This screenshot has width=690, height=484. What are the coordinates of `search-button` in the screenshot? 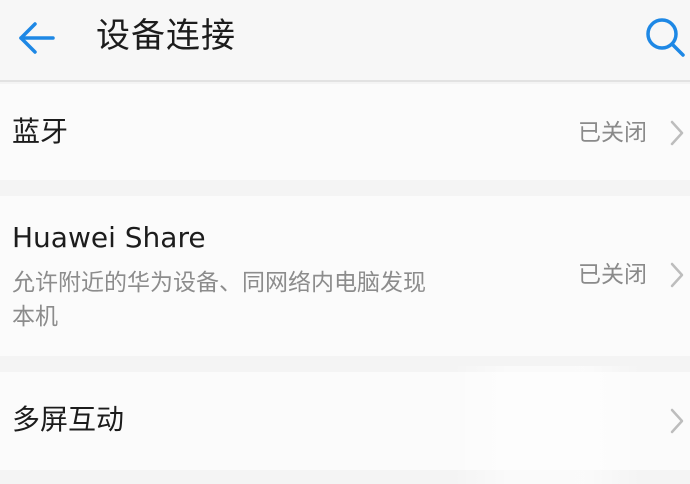 It's located at (665, 37).